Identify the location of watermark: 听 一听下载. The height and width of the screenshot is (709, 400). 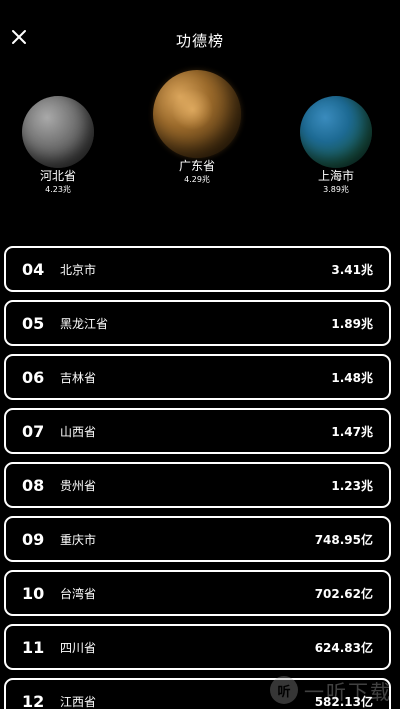
(331, 690).